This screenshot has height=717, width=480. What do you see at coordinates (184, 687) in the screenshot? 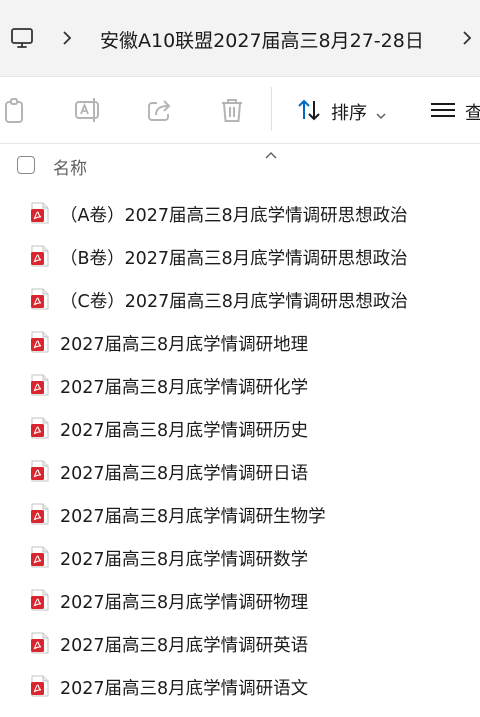
I see `file-name: 2027届高三8月底学情调研语文` at bounding box center [184, 687].